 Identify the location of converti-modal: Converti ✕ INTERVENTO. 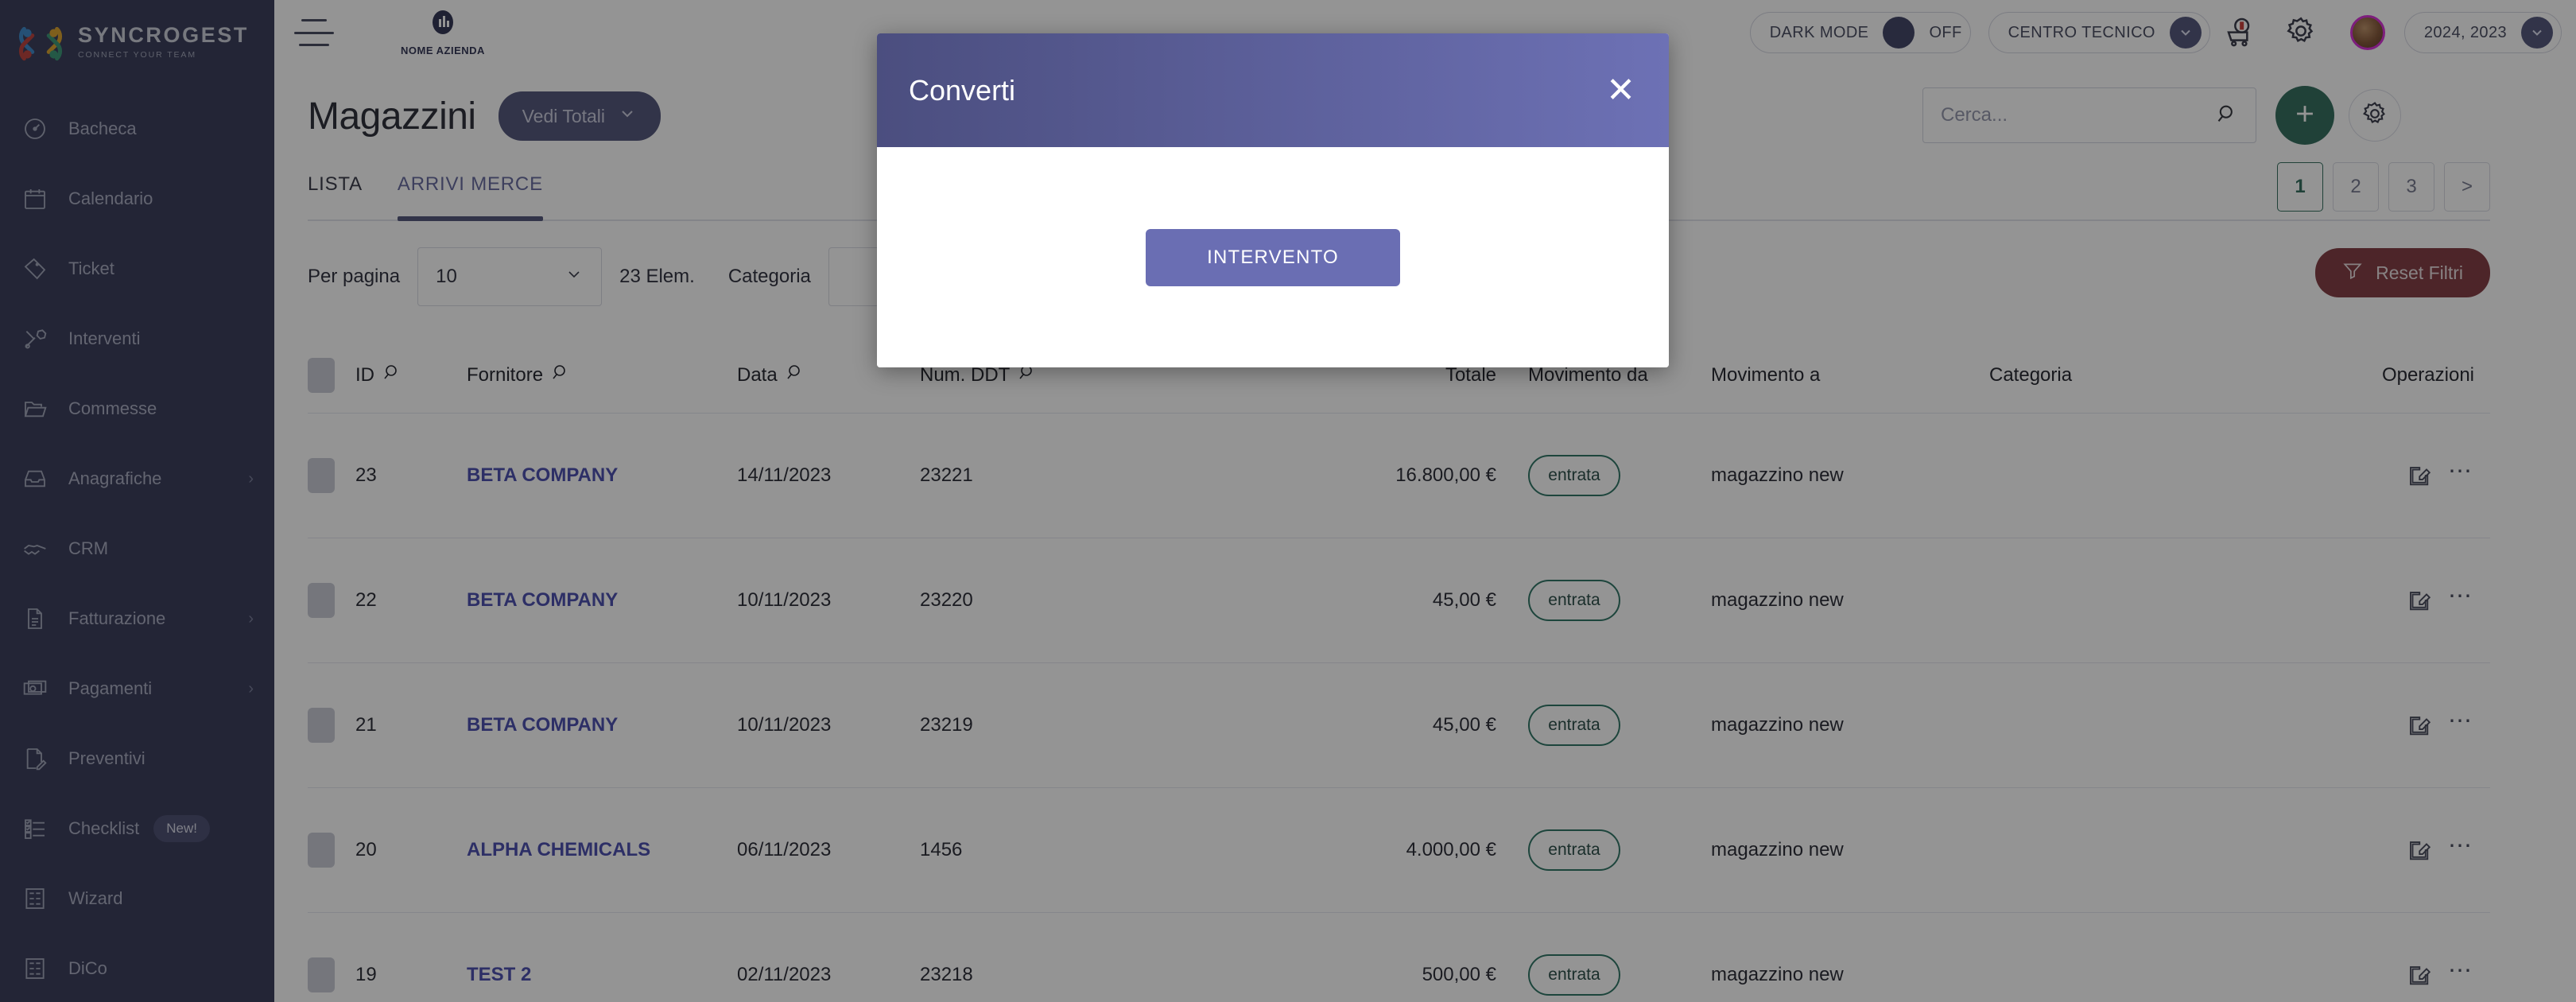
(1273, 200).